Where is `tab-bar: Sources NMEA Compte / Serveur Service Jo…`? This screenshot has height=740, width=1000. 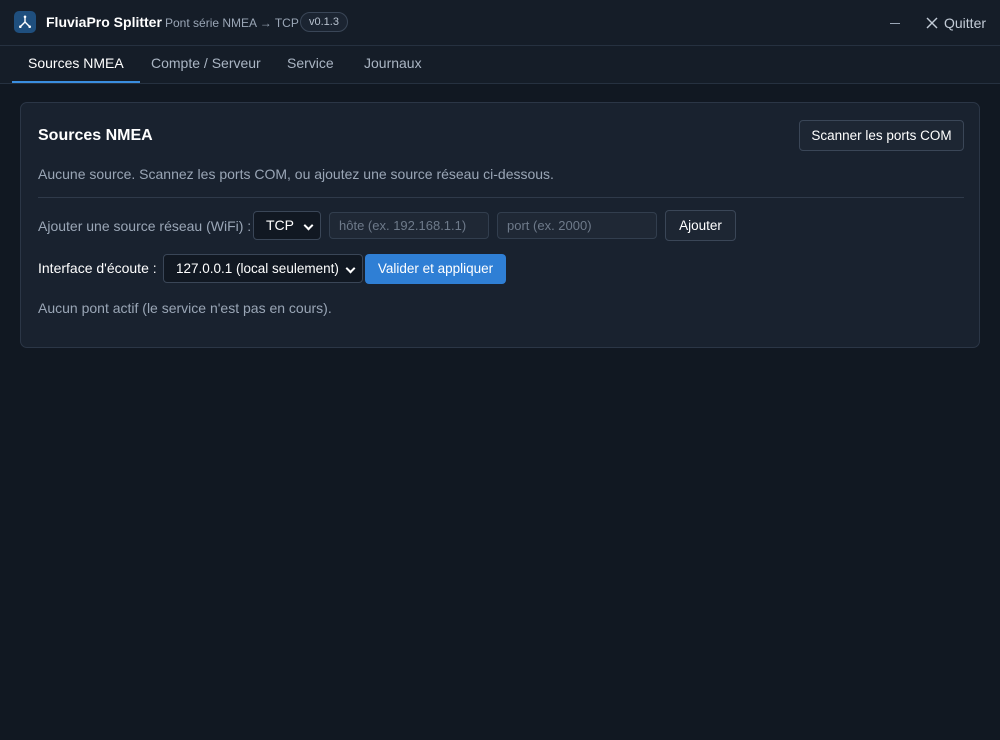 tab-bar: Sources NMEA Compte / Serveur Service Jo… is located at coordinates (500, 65).